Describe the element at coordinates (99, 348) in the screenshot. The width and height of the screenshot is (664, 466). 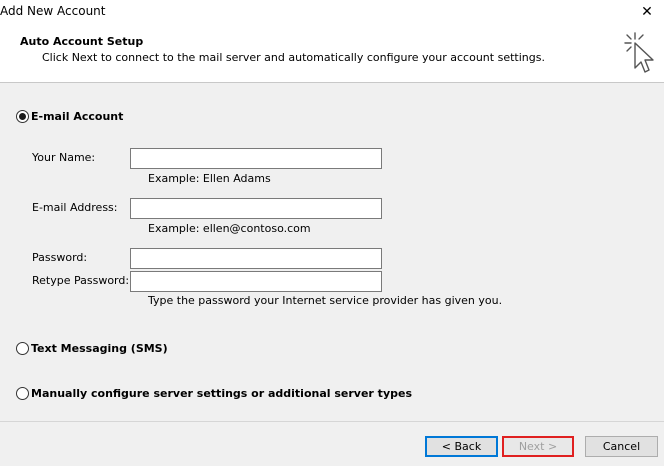
I see `sms-label: Text Messaging (SMS)` at that location.